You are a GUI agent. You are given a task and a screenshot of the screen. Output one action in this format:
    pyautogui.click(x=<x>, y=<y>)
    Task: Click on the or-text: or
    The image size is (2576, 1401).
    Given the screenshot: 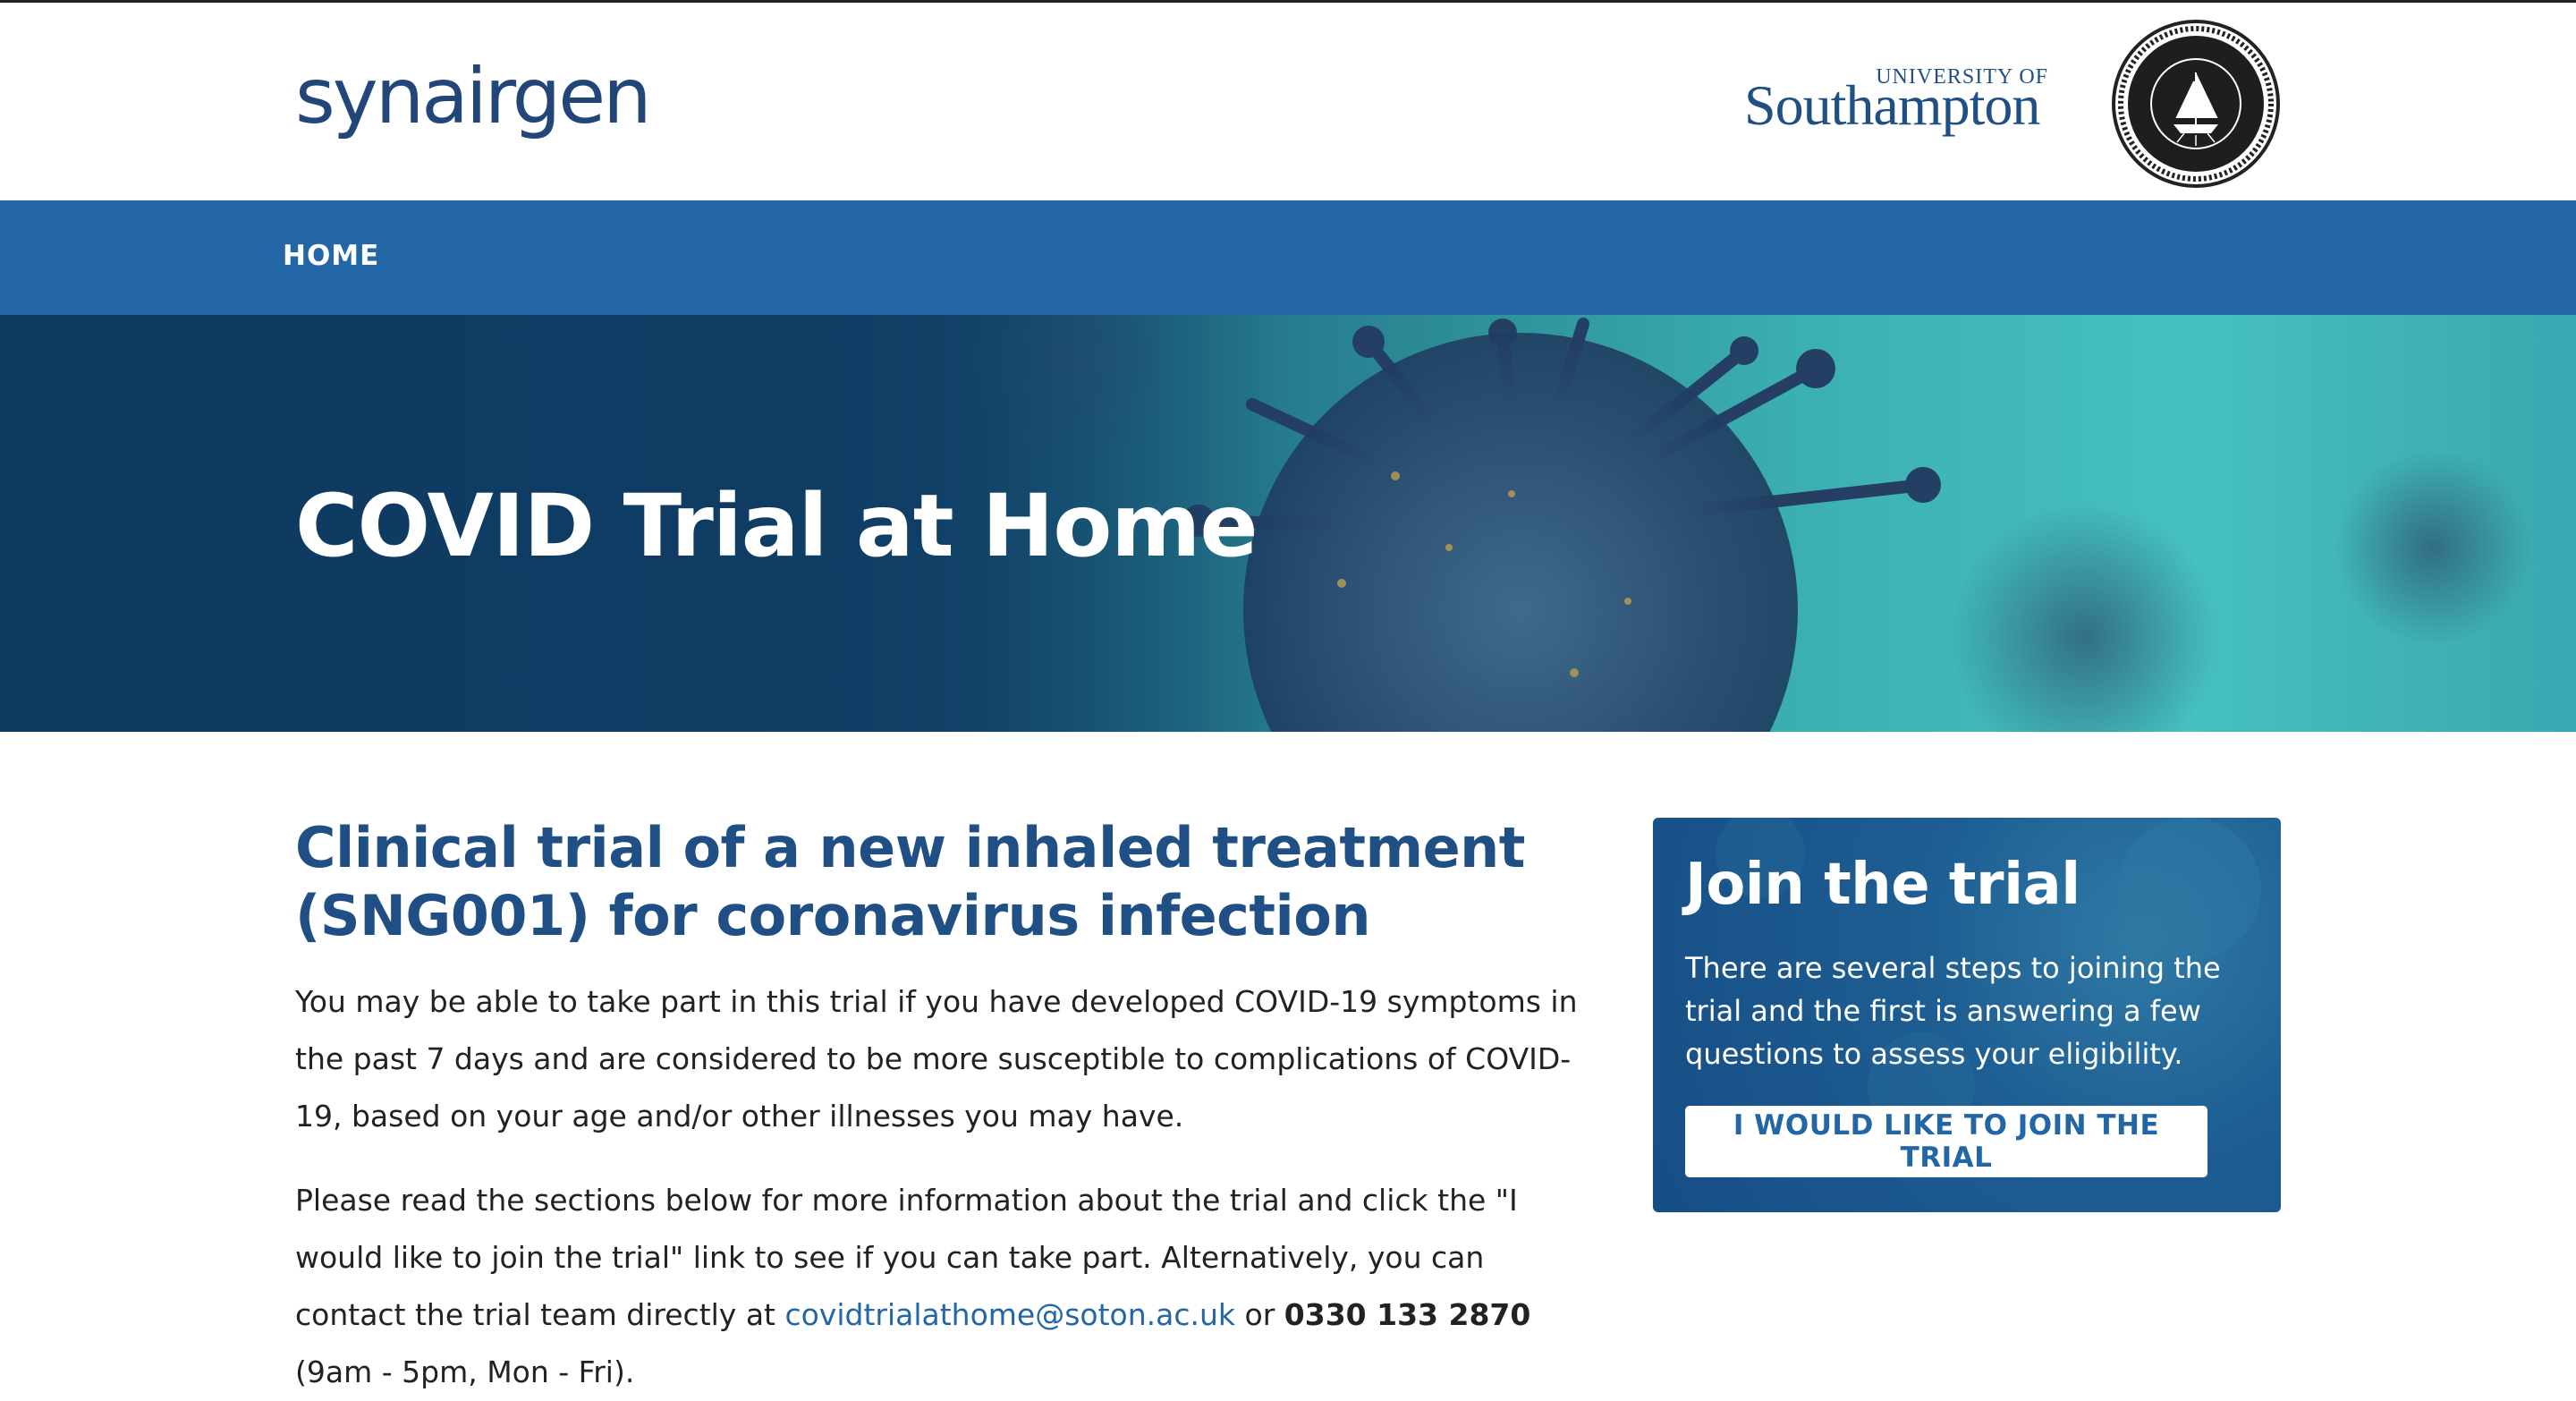 What is the action you would take?
    pyautogui.click(x=1259, y=1314)
    